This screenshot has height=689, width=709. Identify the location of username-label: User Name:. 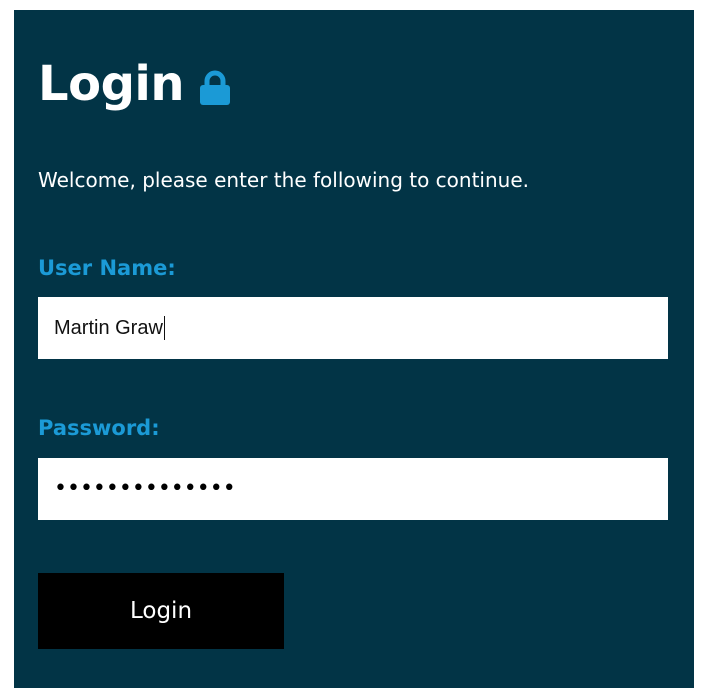
(107, 268).